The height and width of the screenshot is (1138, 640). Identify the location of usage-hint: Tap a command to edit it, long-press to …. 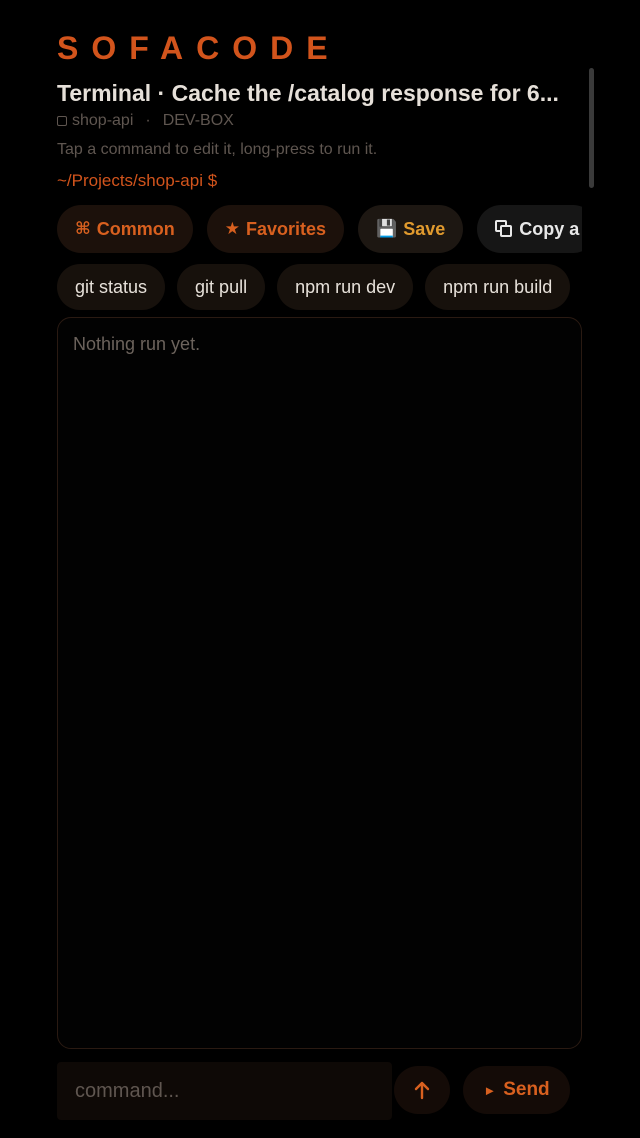
(217, 149).